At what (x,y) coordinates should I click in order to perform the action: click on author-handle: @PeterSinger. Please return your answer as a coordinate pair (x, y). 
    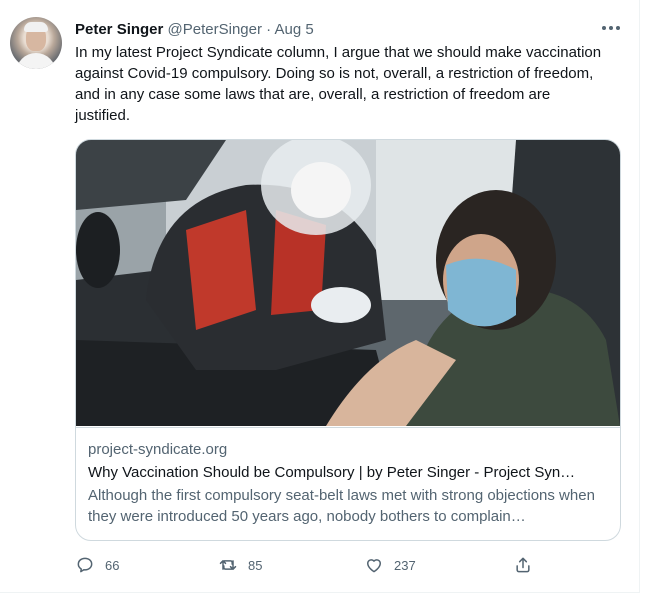
    Looking at the image, I should click on (215, 29).